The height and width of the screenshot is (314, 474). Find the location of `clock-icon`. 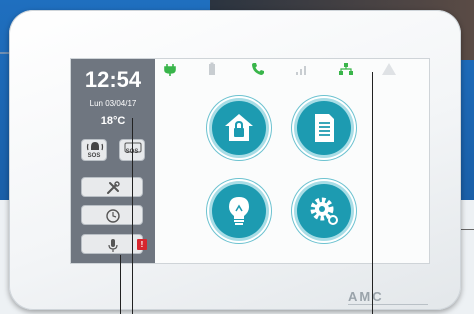

clock-icon is located at coordinates (113, 216).